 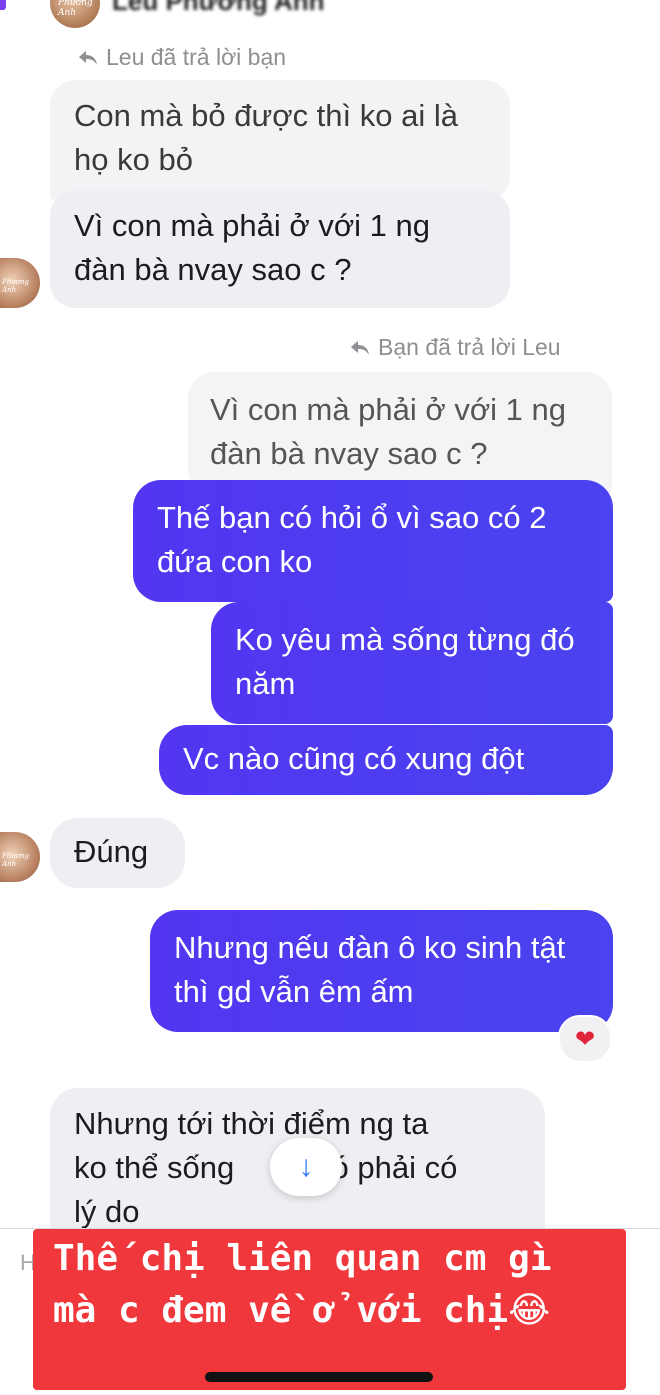 What do you see at coordinates (455, 347) in the screenshot?
I see `reply-indicator: Bạn đã trả lời Leu` at bounding box center [455, 347].